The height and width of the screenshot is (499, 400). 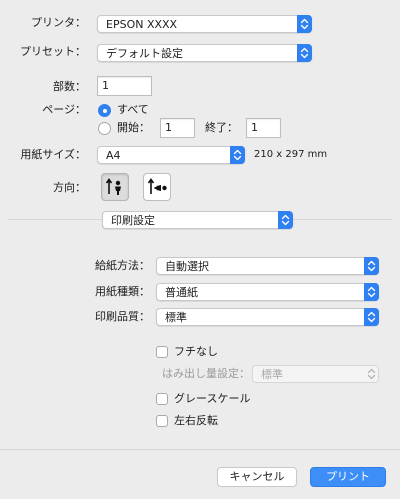 I want to click on cancel-button: キャンセル, so click(x=257, y=477).